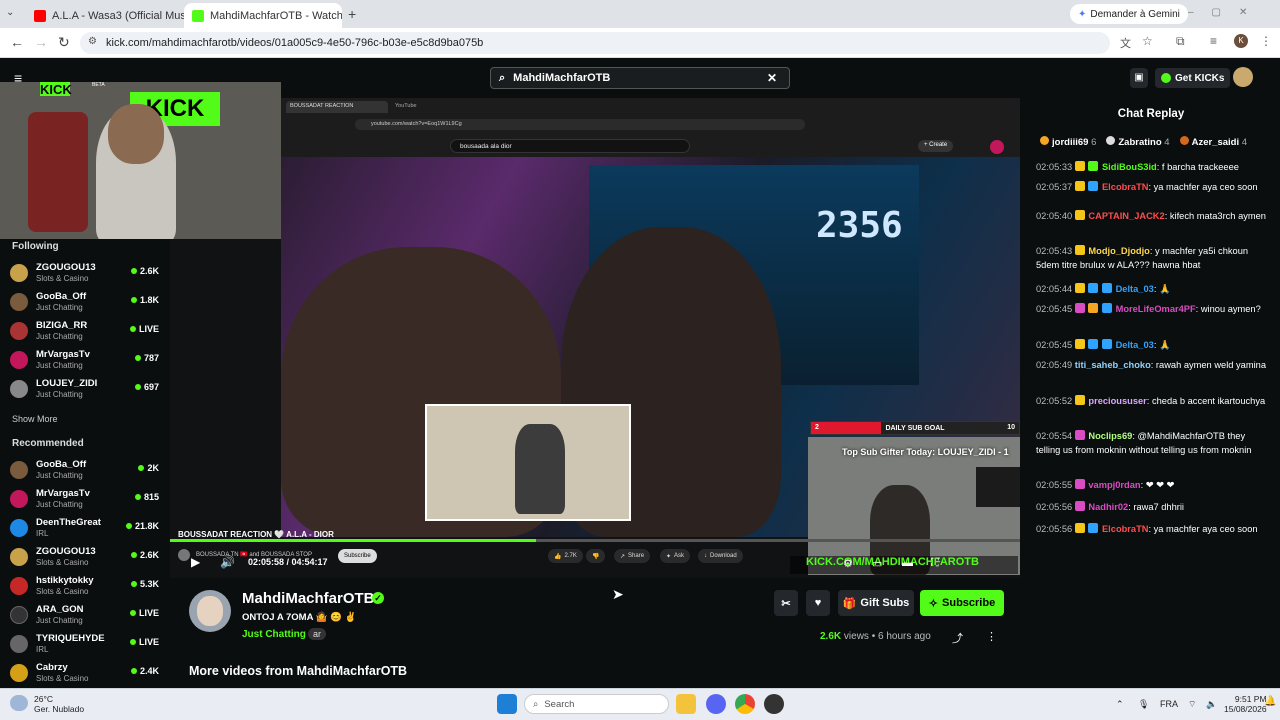 This screenshot has height=720, width=1280. What do you see at coordinates (507, 704) in the screenshot?
I see `start-windows-icon` at bounding box center [507, 704].